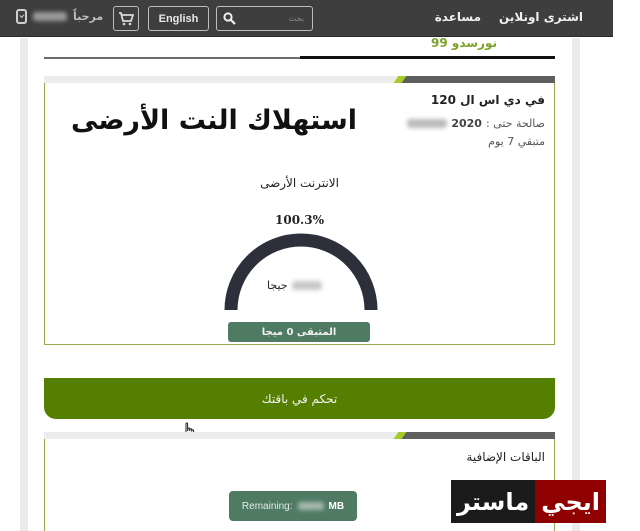 The height and width of the screenshot is (531, 640). I want to click on validity-date: صالحة حتى : 2020, so click(476, 123).